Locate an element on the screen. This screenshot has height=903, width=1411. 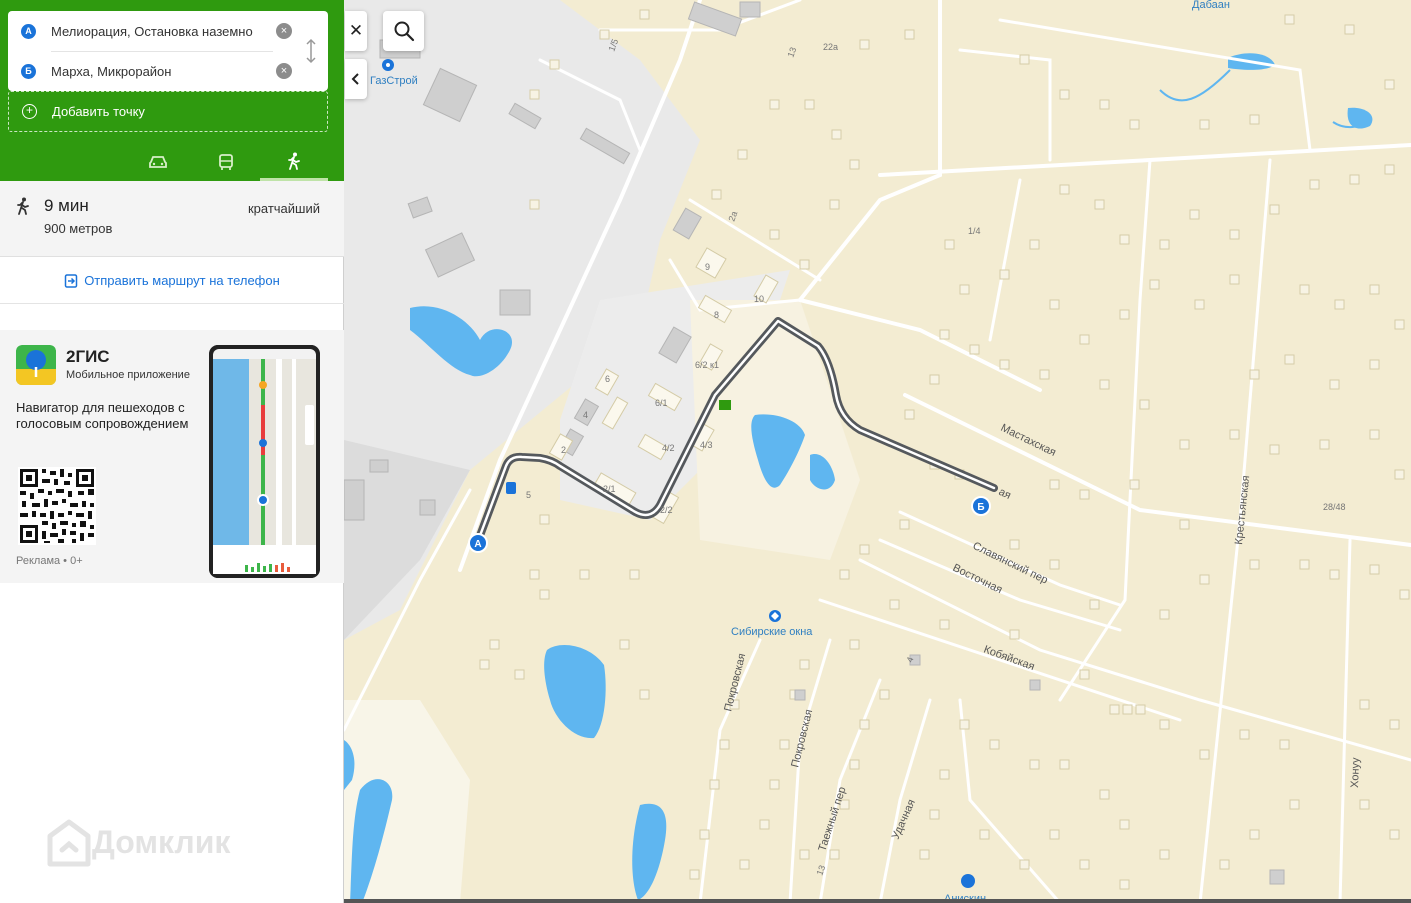
swap-arrows-icon is located at coordinates (311, 51).